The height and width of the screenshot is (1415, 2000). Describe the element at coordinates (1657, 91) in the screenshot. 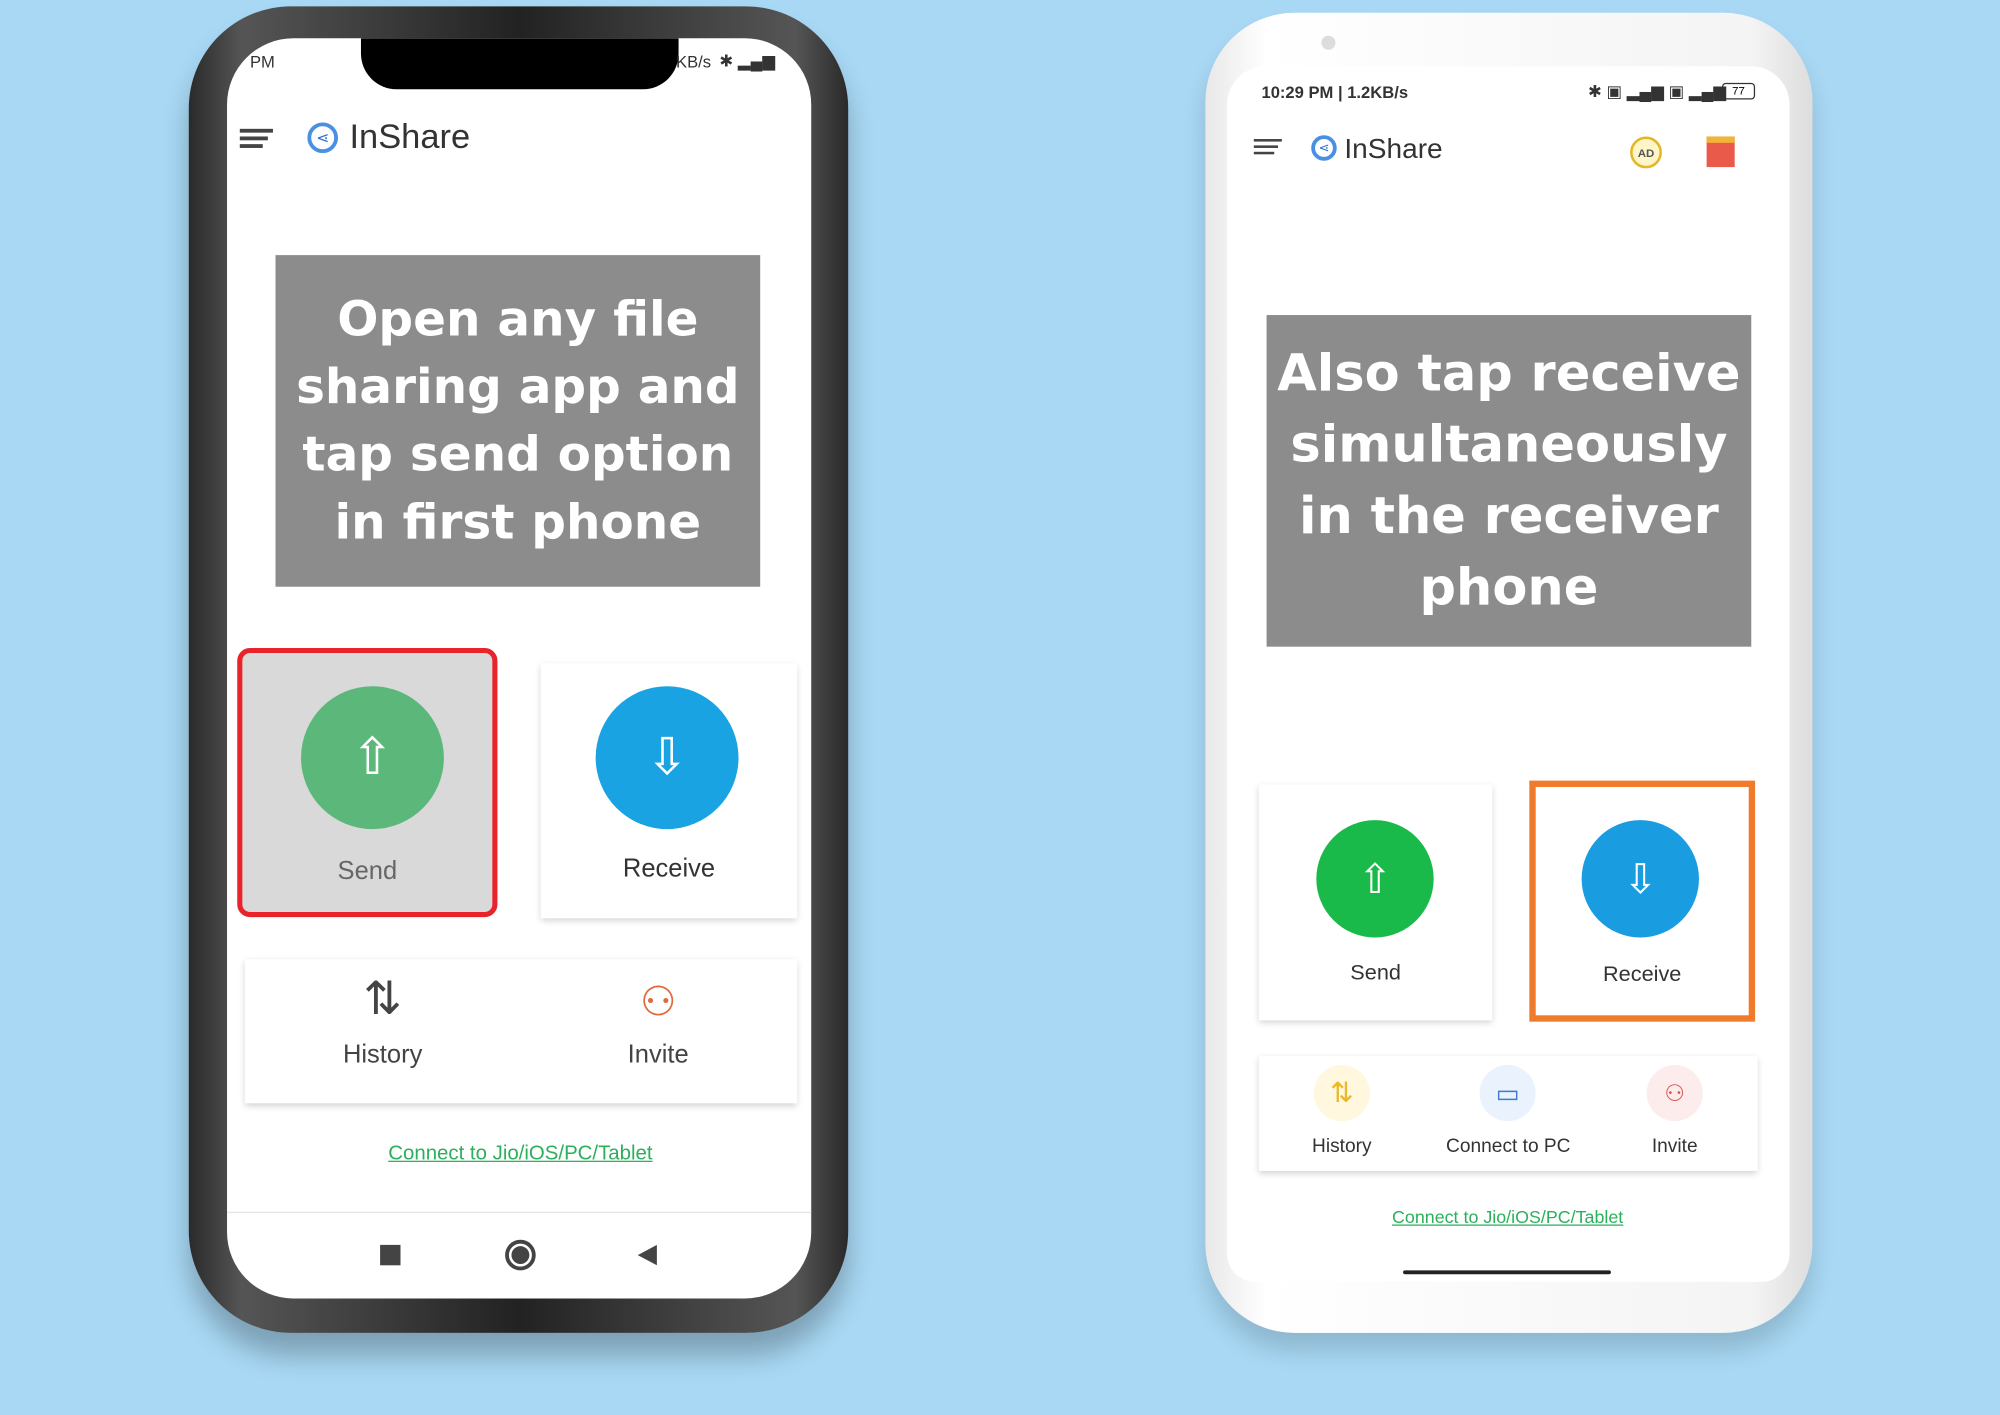

I see `status-icons: ✱ ▣ ▂▄▆ ▣ ▂▄▆` at that location.